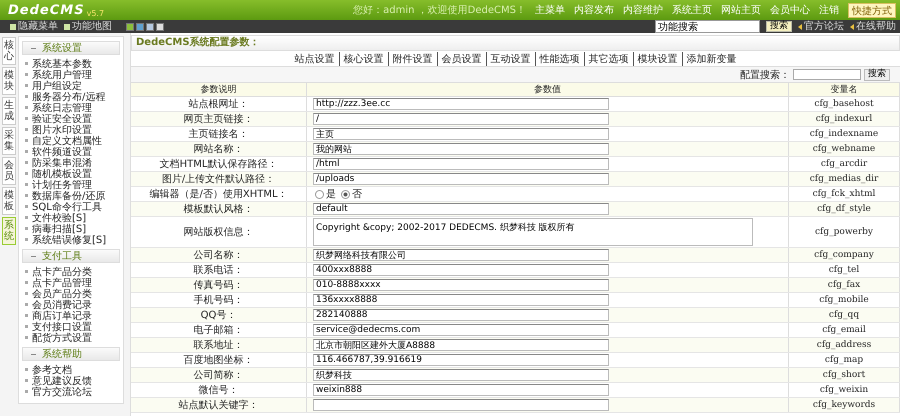 The image size is (900, 416). Describe the element at coordinates (62, 185) in the screenshot. I see `sidebar-item: 计划任务管理` at that location.